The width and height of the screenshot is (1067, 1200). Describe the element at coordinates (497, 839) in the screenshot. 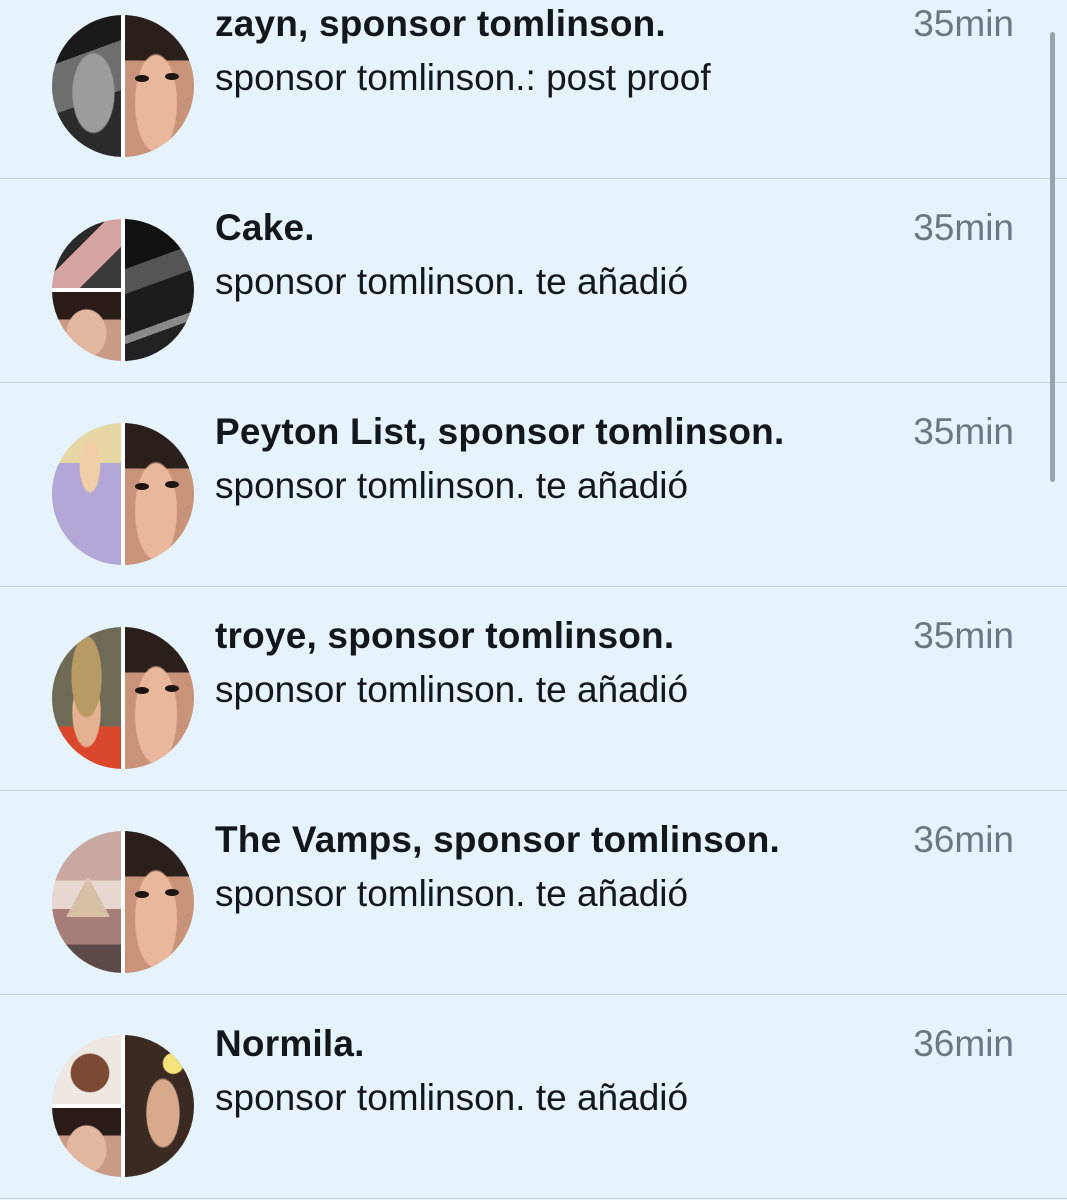

I see `conversation-title: The Vamps, sponsor tomlinson.` at that location.